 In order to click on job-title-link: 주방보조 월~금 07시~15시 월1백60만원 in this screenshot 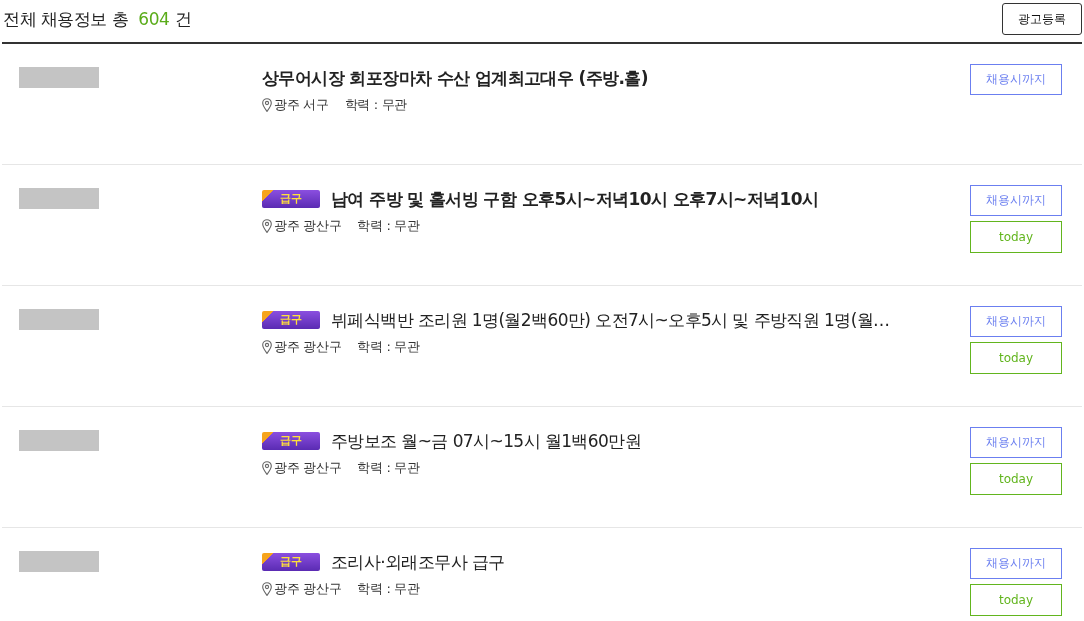, I will do `click(486, 441)`.